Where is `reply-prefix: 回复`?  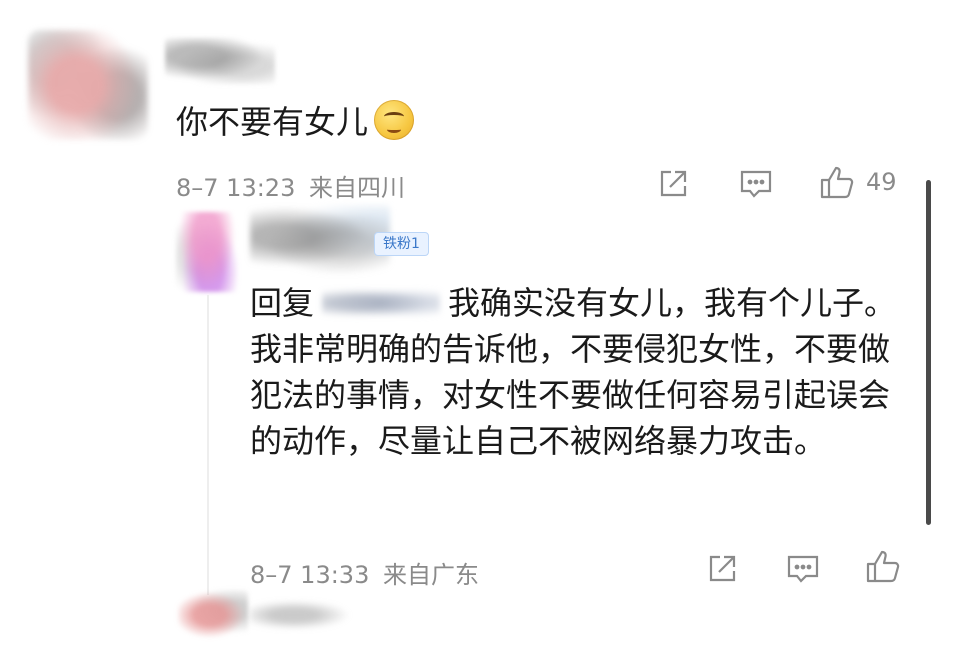 reply-prefix: 回复 is located at coordinates (282, 303).